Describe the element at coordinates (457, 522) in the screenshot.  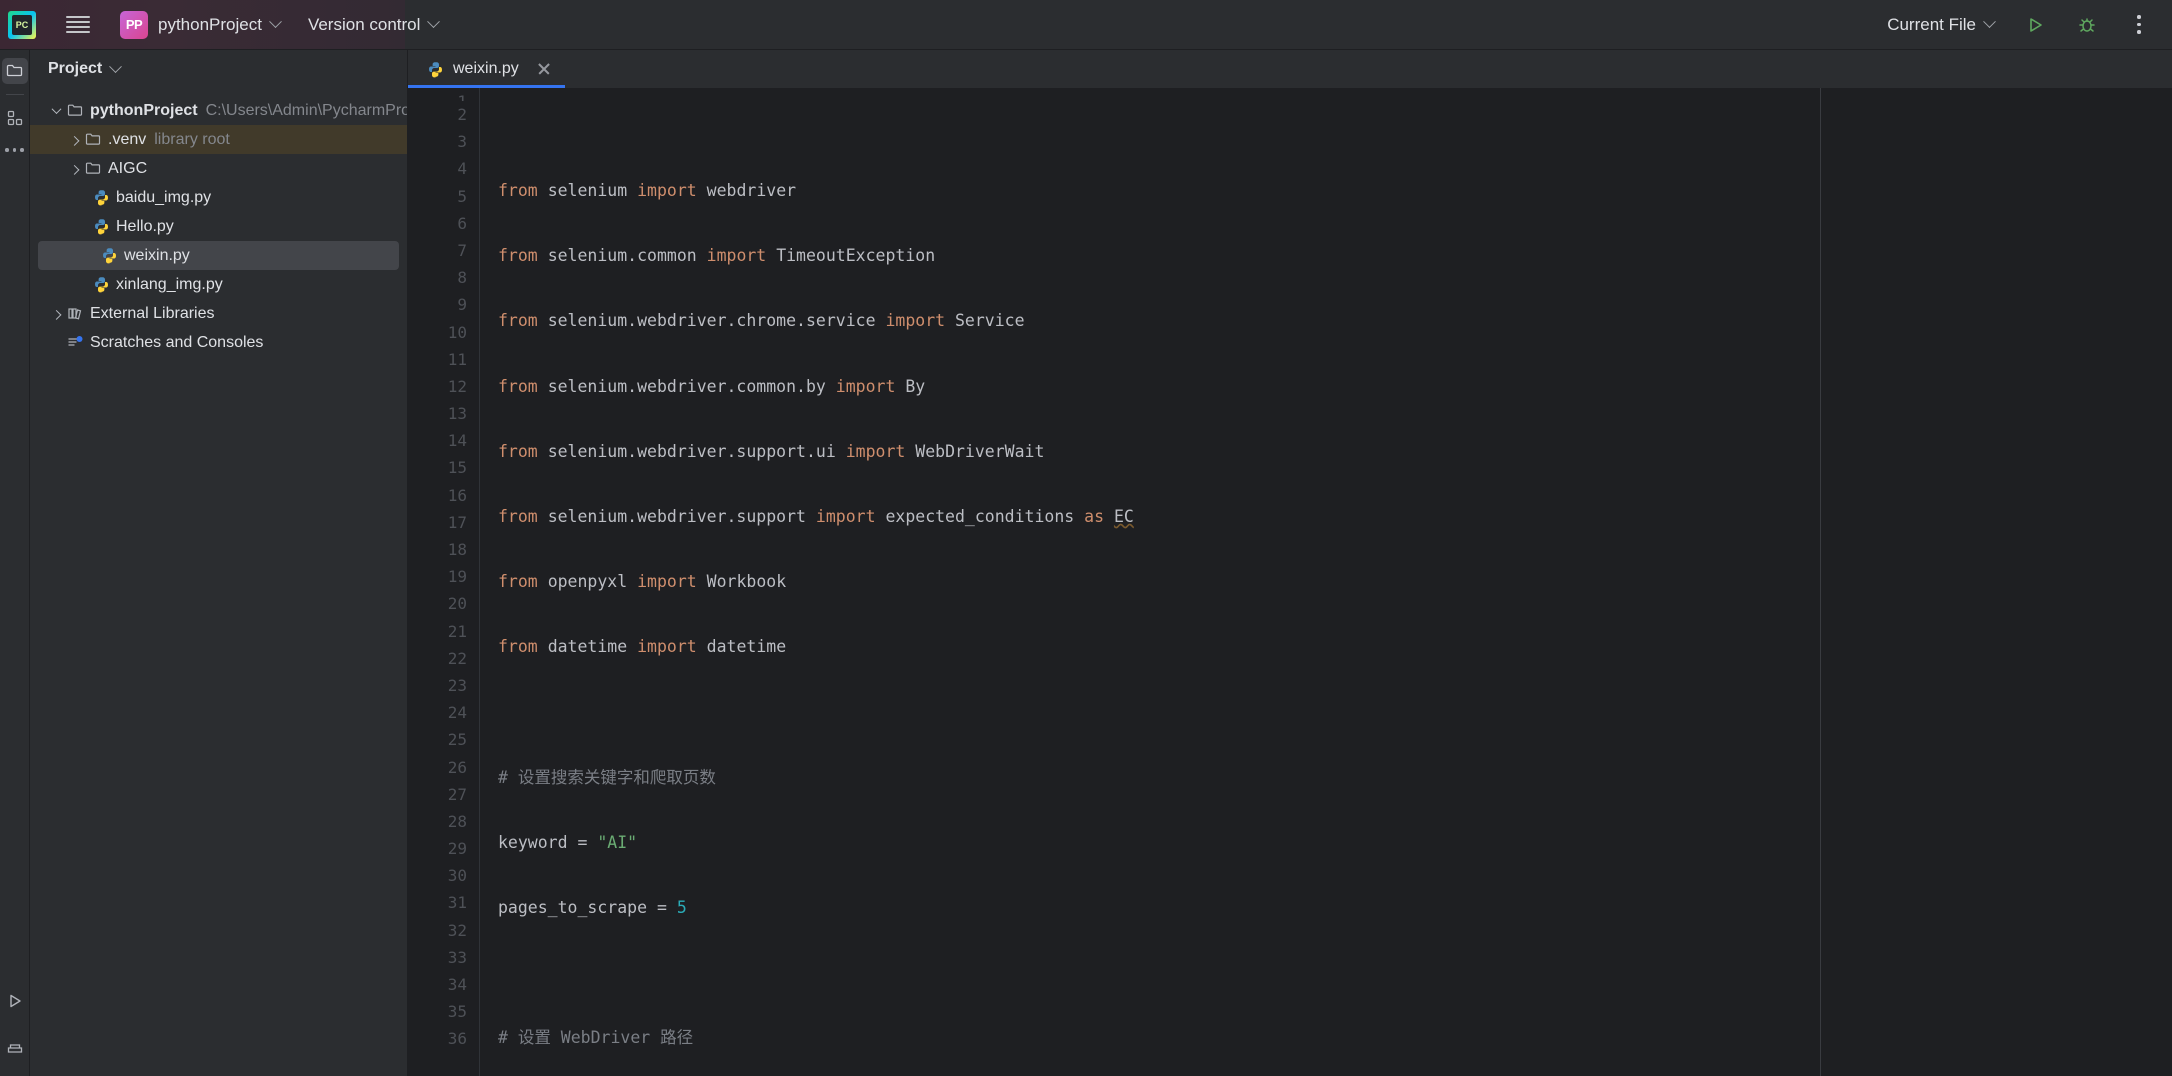
I see `line-number: 17` at that location.